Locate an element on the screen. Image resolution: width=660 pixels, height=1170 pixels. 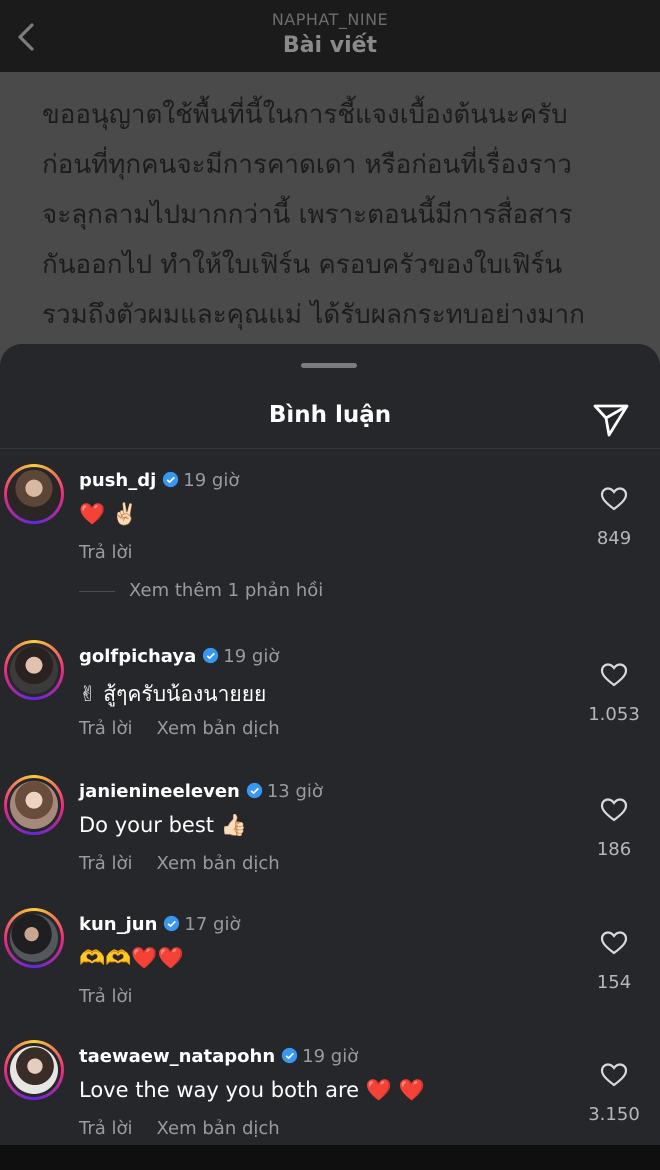
sheet-grabber is located at coordinates (329, 365).